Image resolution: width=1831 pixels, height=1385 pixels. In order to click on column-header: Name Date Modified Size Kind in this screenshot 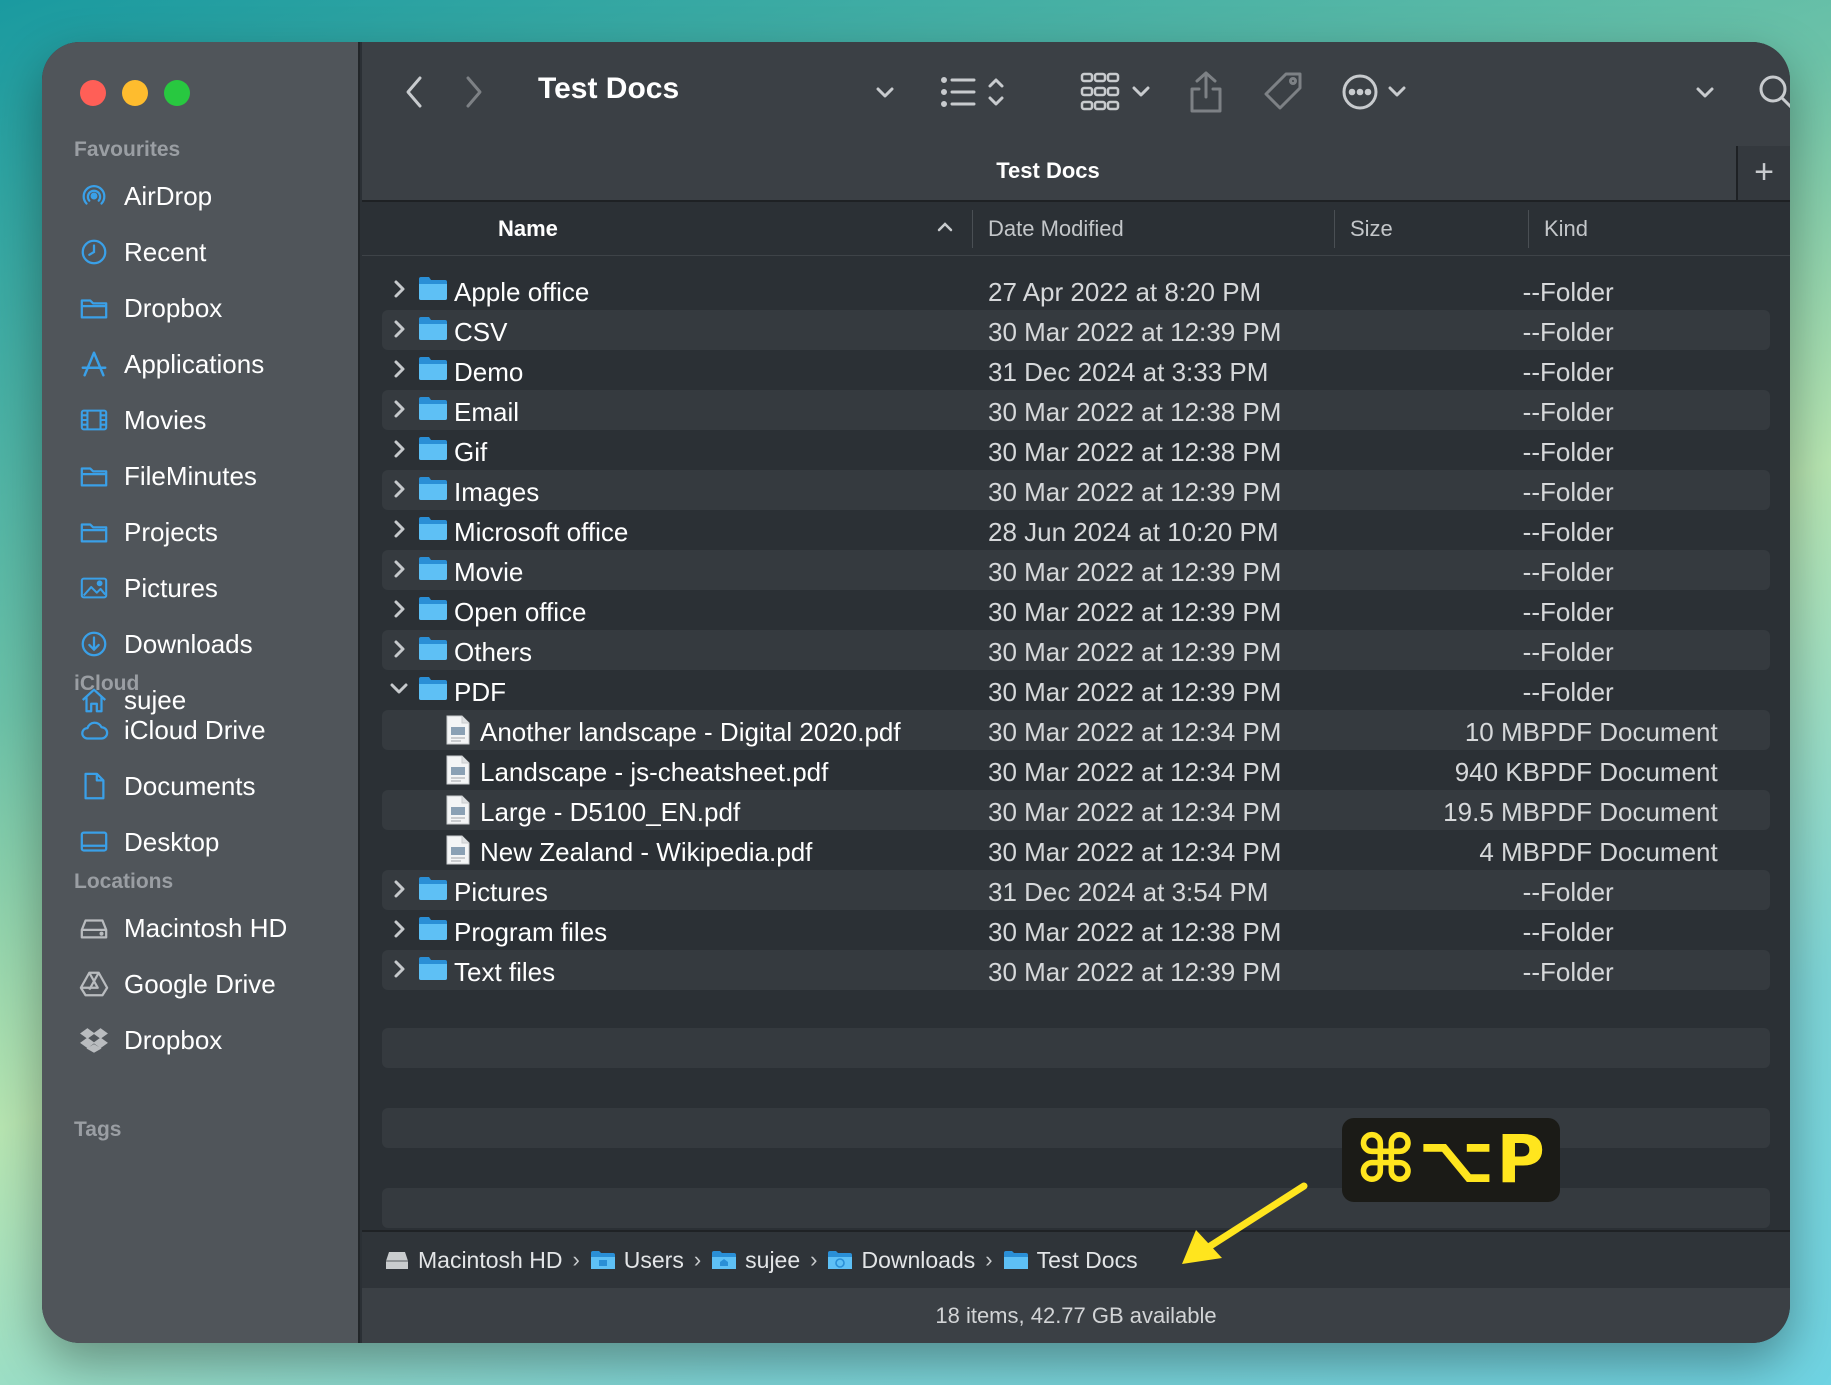, I will do `click(1076, 229)`.